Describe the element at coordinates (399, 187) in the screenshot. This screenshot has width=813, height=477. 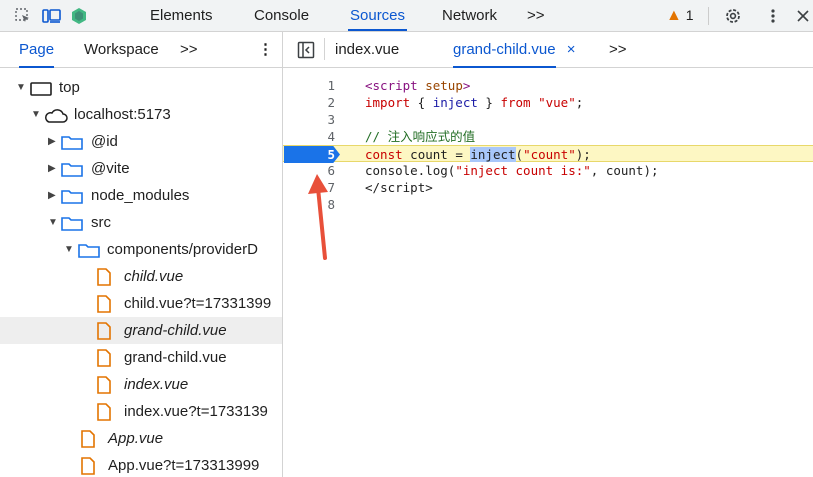
I see `code-text: </script>` at that location.